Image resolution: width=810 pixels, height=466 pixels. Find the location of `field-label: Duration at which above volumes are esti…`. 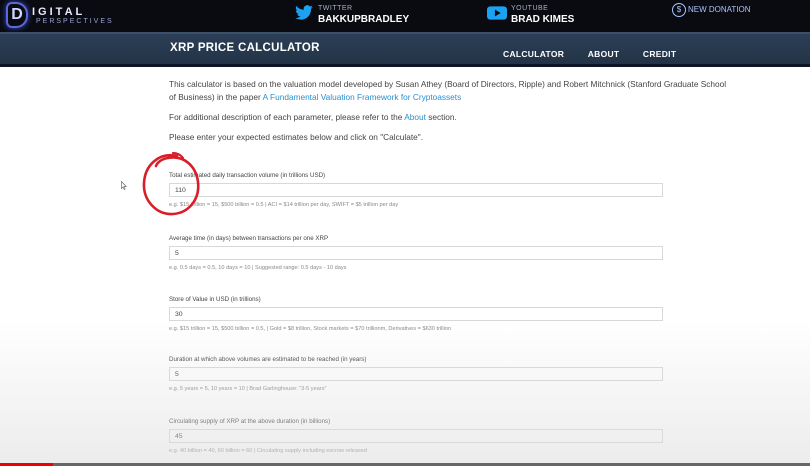

field-label: Duration at which above volumes are esti… is located at coordinates (268, 359).